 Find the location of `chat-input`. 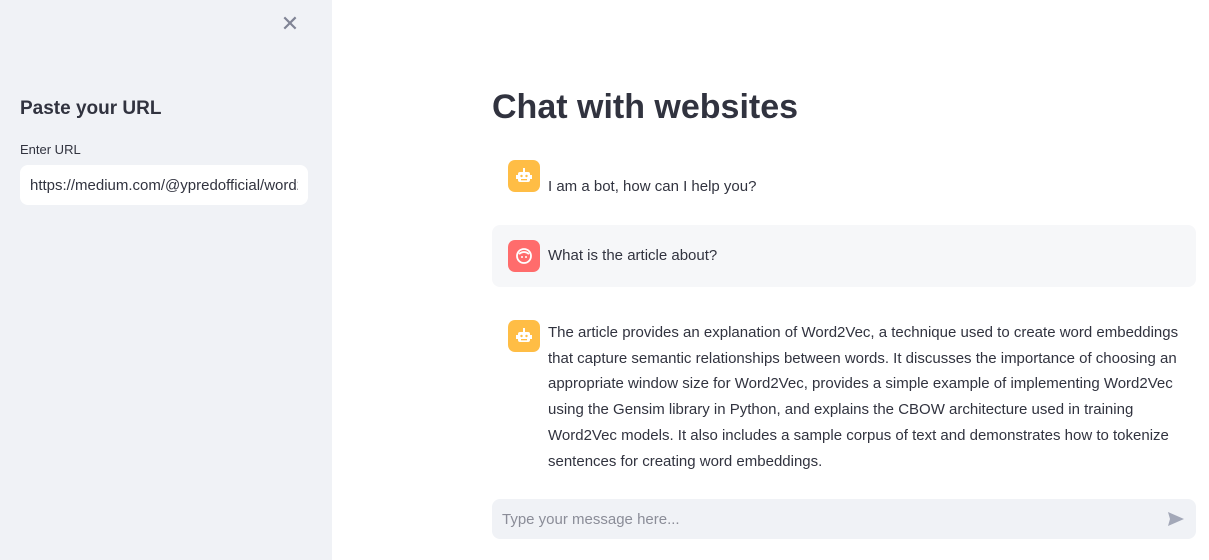

chat-input is located at coordinates (822, 519).